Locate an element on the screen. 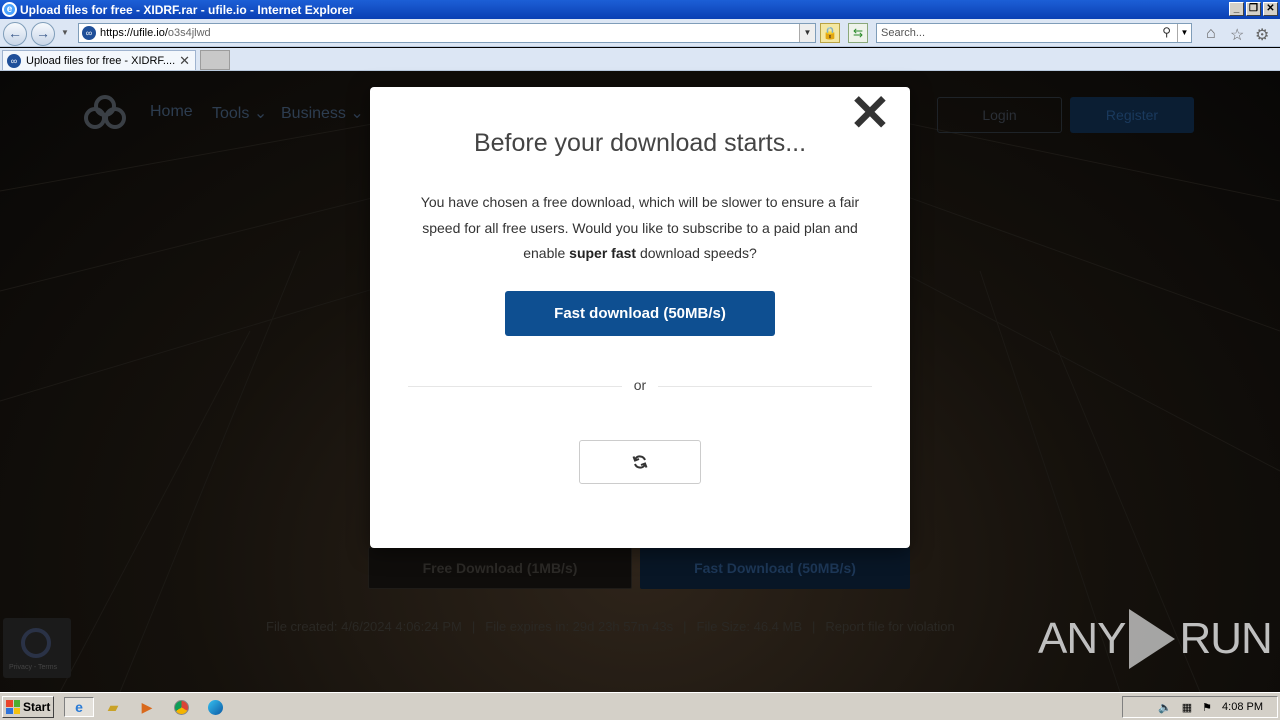  tab-bar: ∞ Upload files for free - XIDRF.... ✕ is located at coordinates (640, 59).